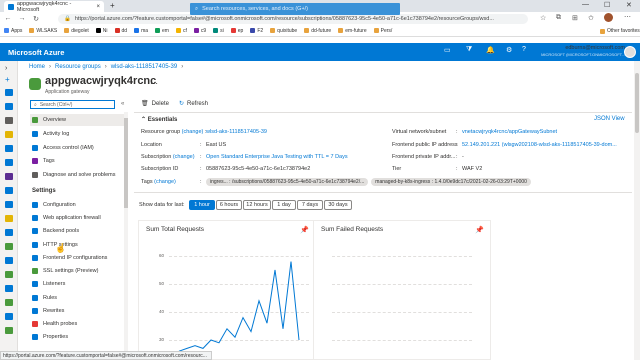  Describe the element at coordinates (637, 103) in the screenshot. I see `page-scrollbar-thumb` at that location.